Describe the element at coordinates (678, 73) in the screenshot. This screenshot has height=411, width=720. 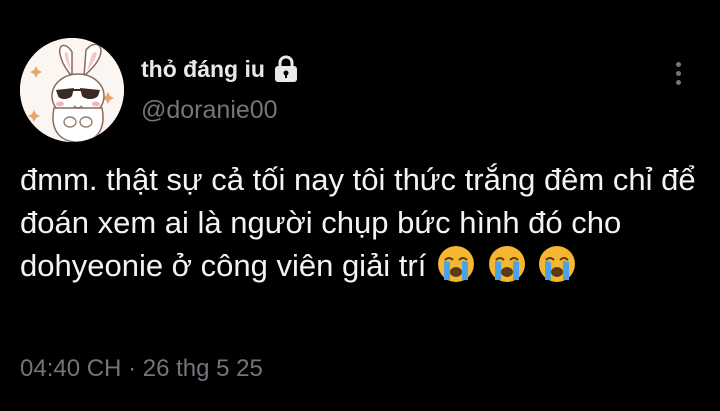
I see `more-options-button` at that location.